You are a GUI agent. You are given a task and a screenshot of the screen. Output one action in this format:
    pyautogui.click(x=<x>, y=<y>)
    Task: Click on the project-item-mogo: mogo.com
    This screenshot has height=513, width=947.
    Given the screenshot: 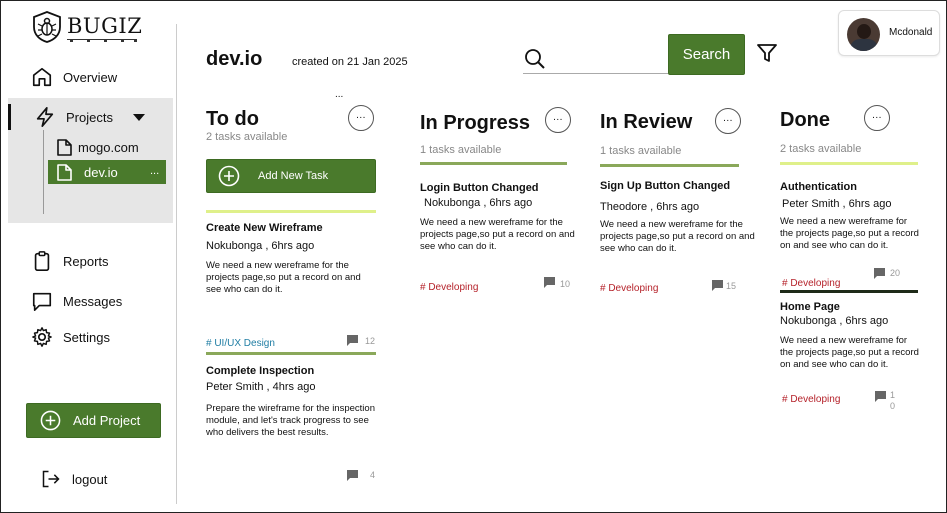 What is the action you would take?
    pyautogui.click(x=98, y=147)
    